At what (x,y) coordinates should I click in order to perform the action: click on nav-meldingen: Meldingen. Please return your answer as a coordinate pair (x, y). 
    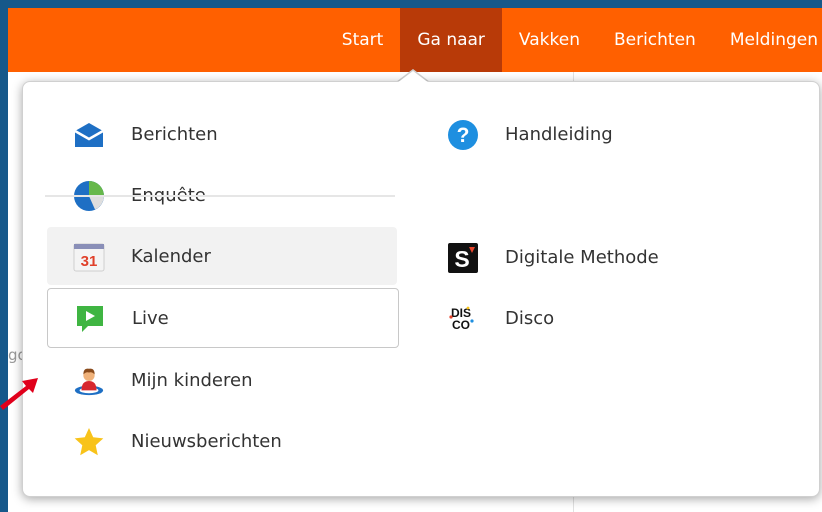
    Looking at the image, I should click on (767, 40).